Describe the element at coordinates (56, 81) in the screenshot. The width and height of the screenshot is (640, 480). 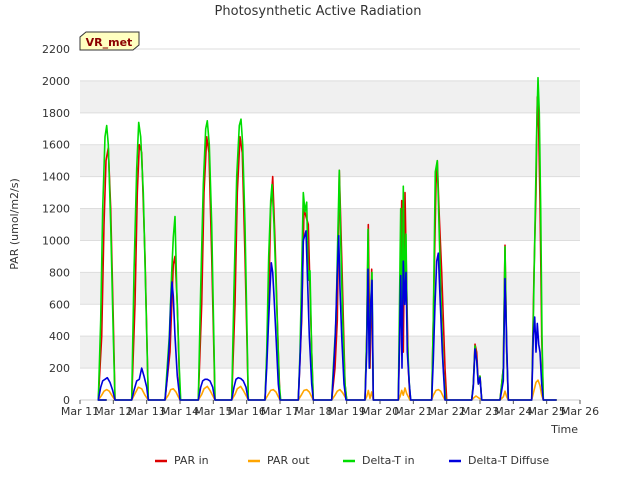
I see `y-tick-label: 2000` at that location.